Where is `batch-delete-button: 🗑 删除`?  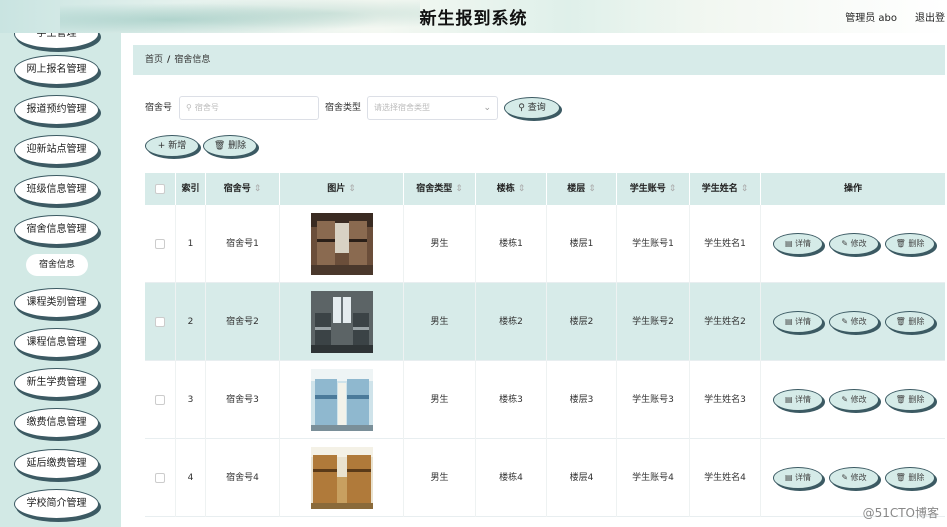
batch-delete-button: 🗑 删除 is located at coordinates (230, 146).